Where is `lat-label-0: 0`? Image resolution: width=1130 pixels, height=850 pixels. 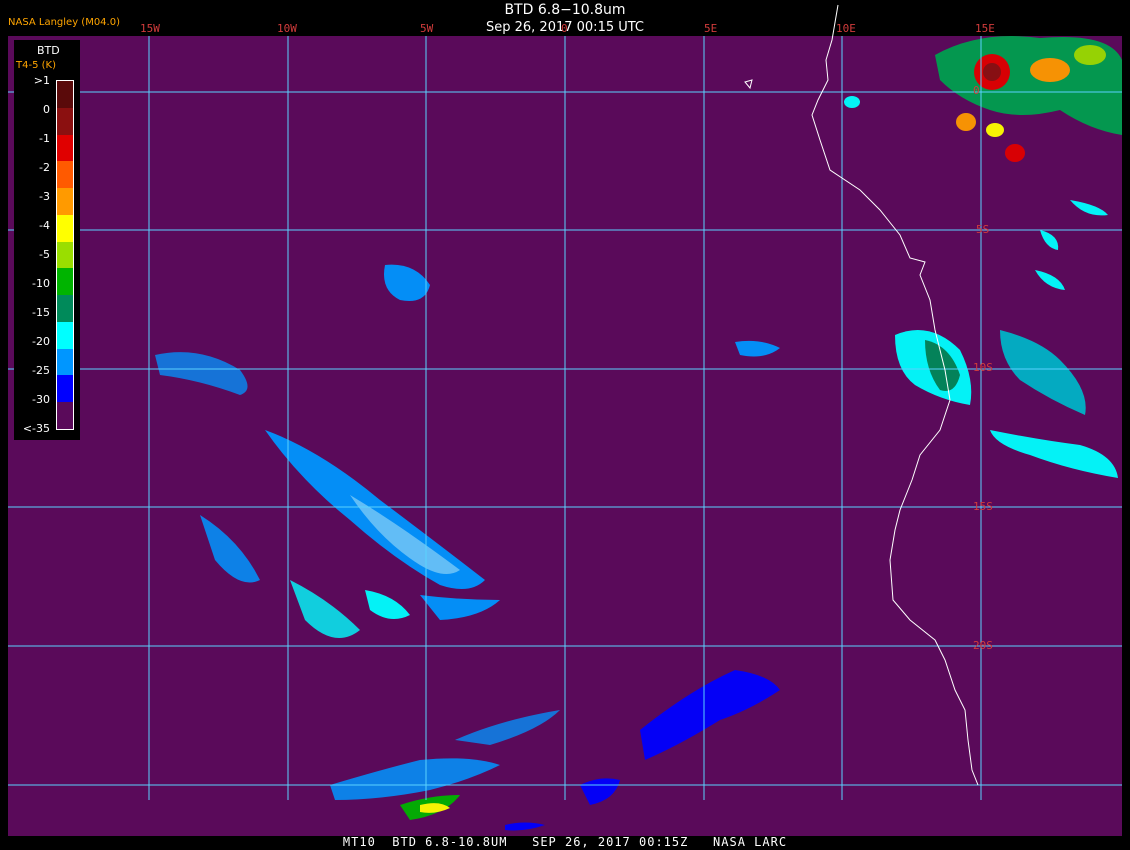 lat-label-0: 0 is located at coordinates (976, 90).